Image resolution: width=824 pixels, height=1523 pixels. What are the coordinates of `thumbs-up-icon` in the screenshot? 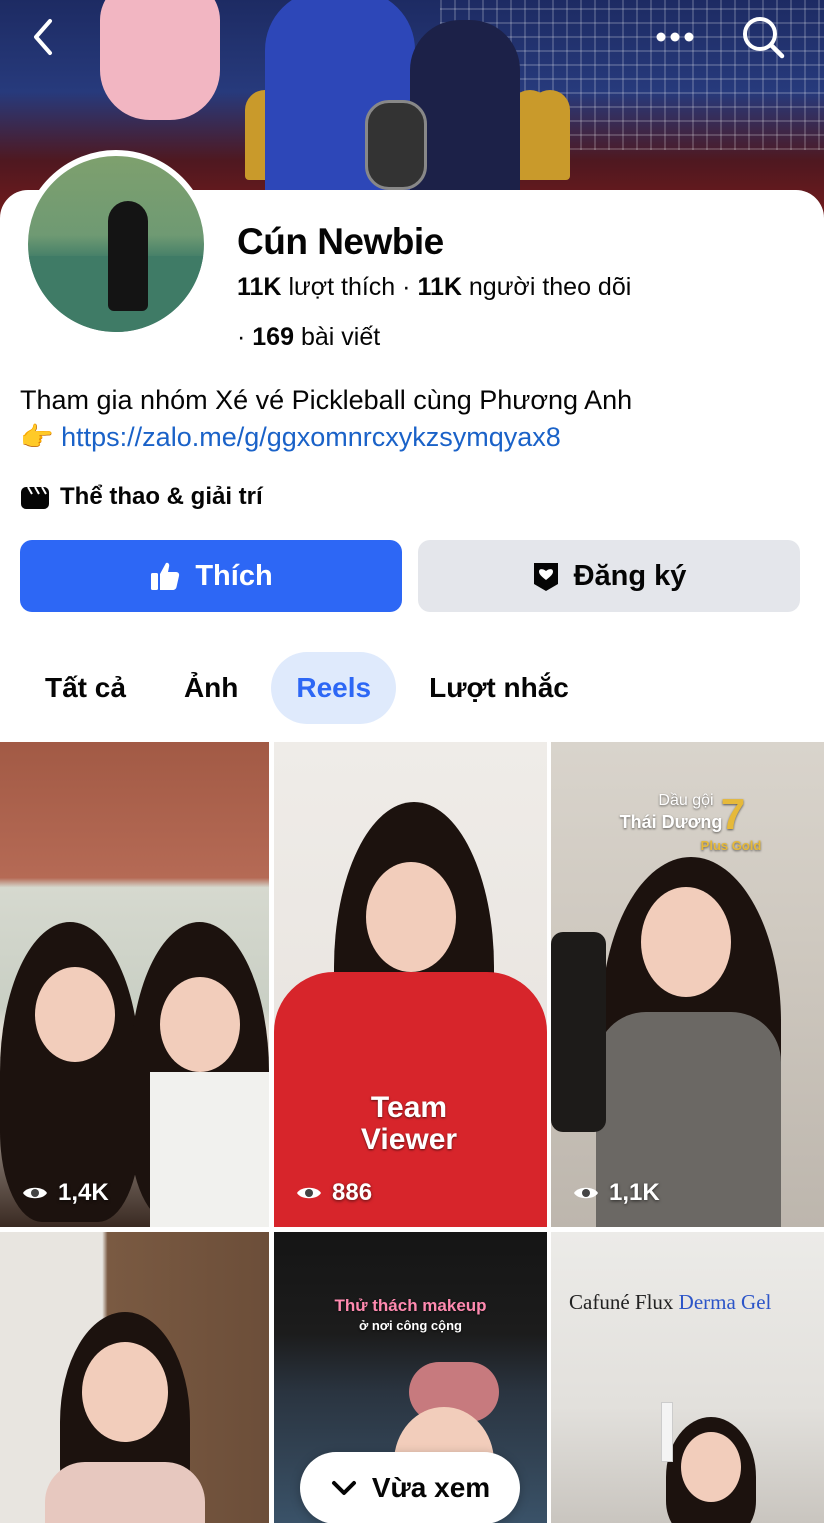 It's located at (165, 576).